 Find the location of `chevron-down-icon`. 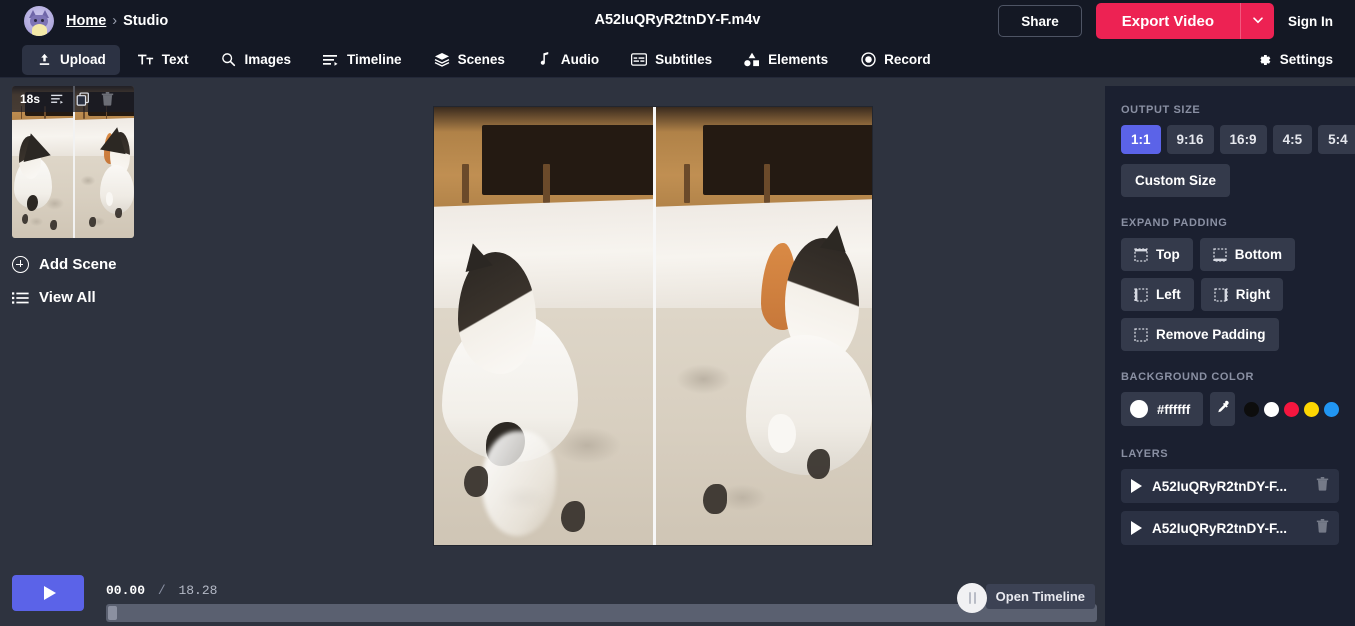

chevron-down-icon is located at coordinates (1258, 21).